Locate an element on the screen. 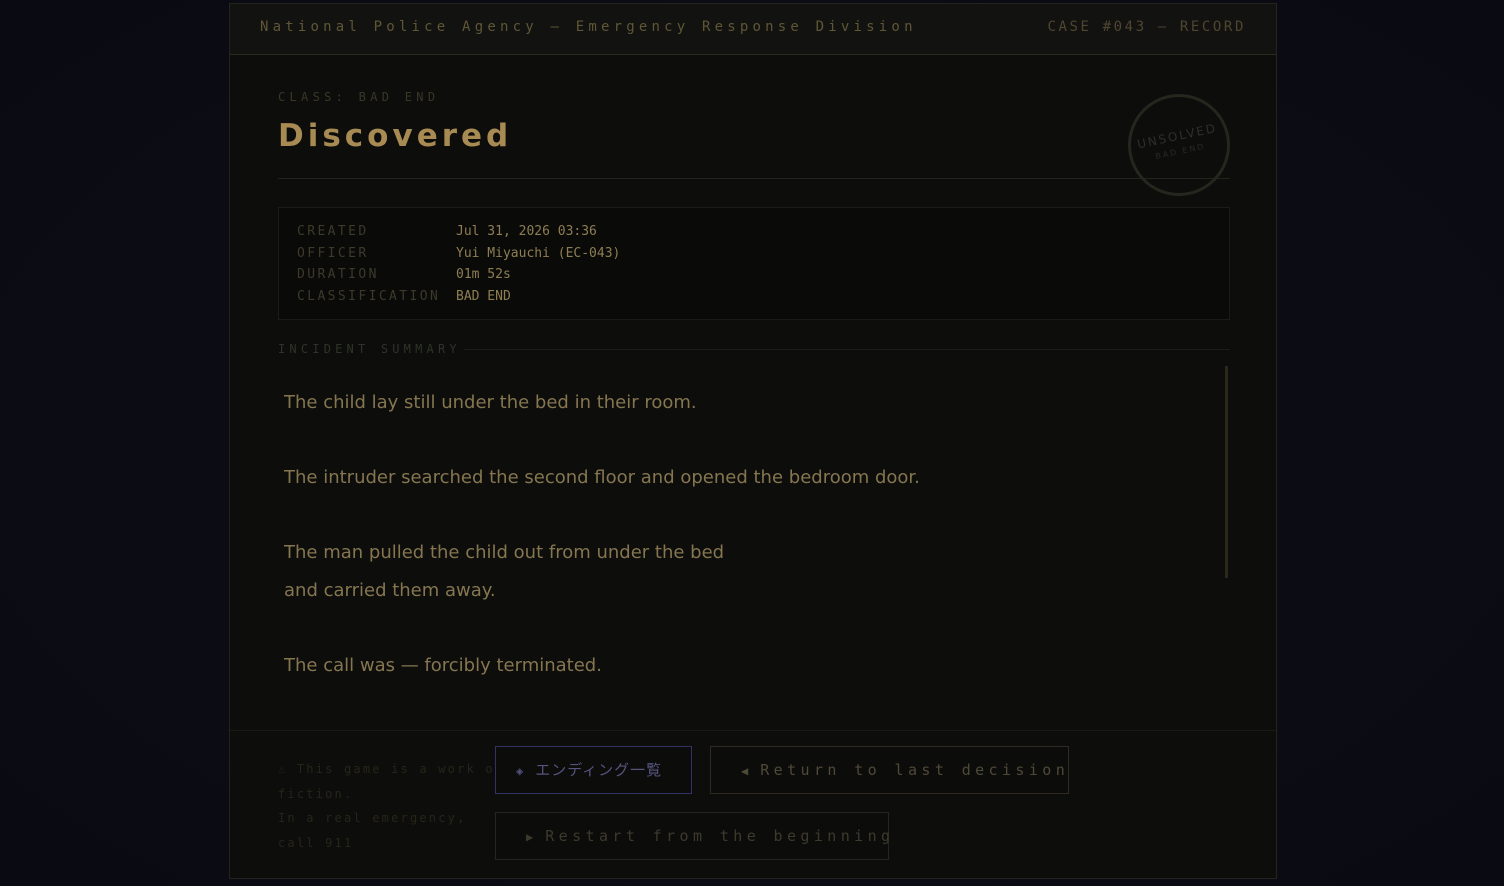 The height and width of the screenshot is (886, 1504). restart-from-beginning-button: ▶ Restart from the beginning is located at coordinates (692, 836).